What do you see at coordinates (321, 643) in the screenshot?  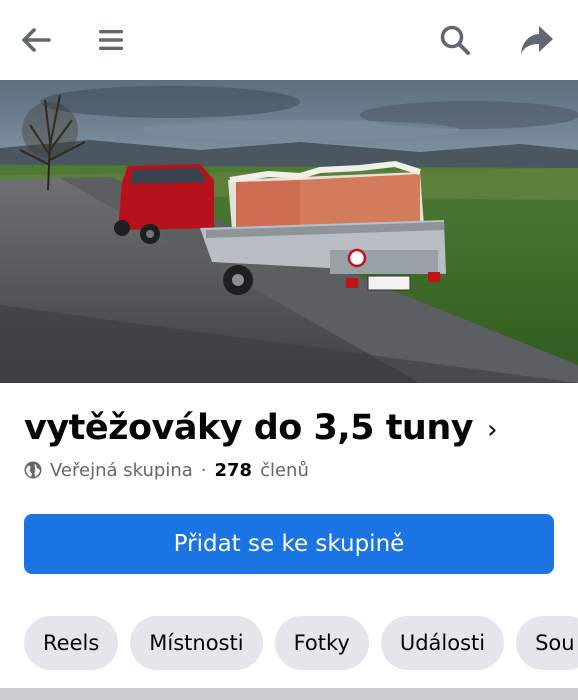 I see `tab-photos: Fotky` at bounding box center [321, 643].